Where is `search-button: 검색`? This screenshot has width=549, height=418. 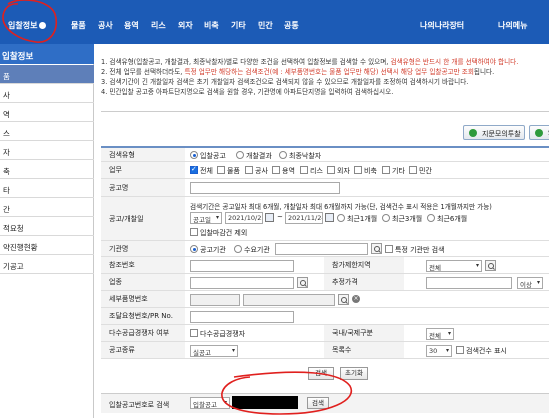
search-button: 검색 is located at coordinates (321, 373).